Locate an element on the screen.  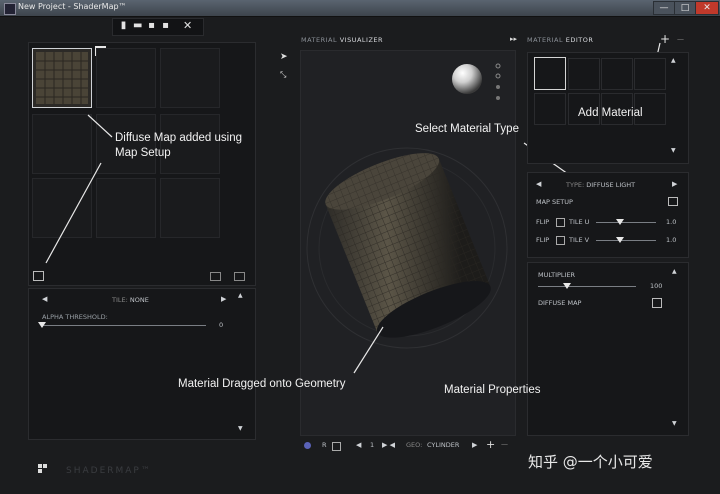
tile-v-label: TILE V is located at coordinates (579, 240).